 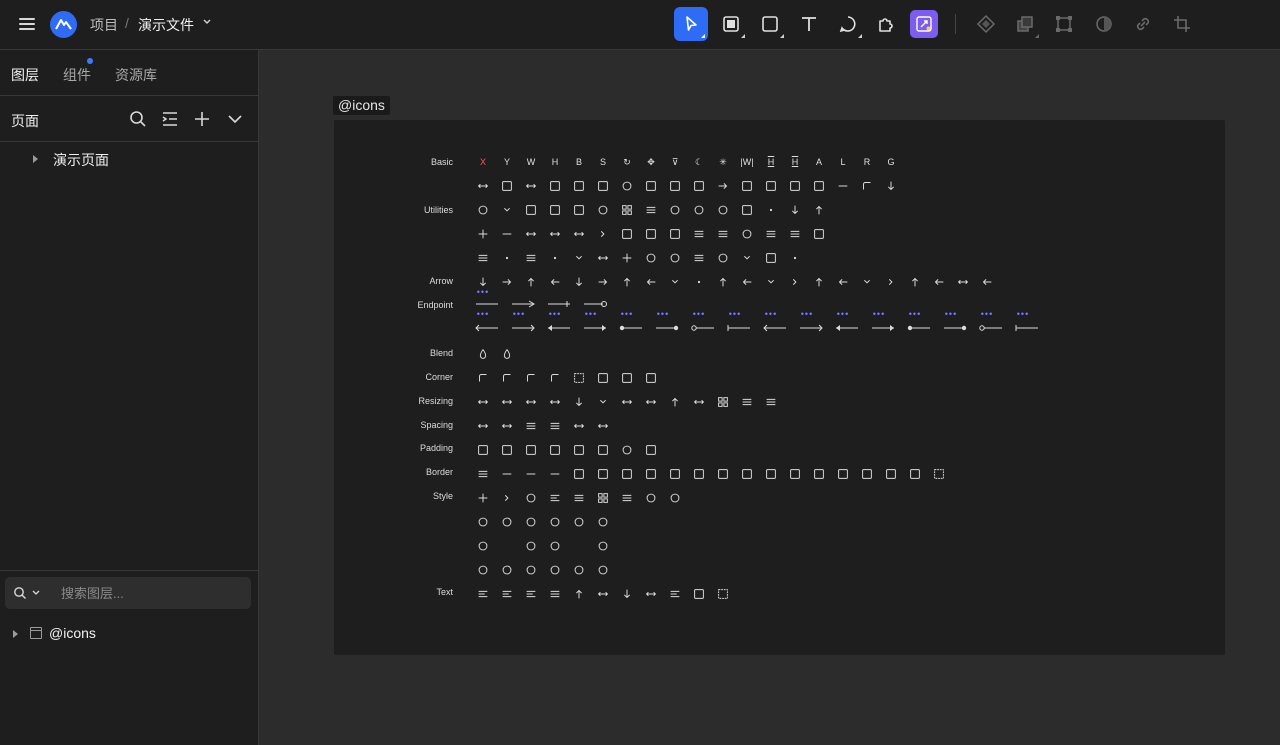 I want to click on select-tool, so click(x=691, y=24).